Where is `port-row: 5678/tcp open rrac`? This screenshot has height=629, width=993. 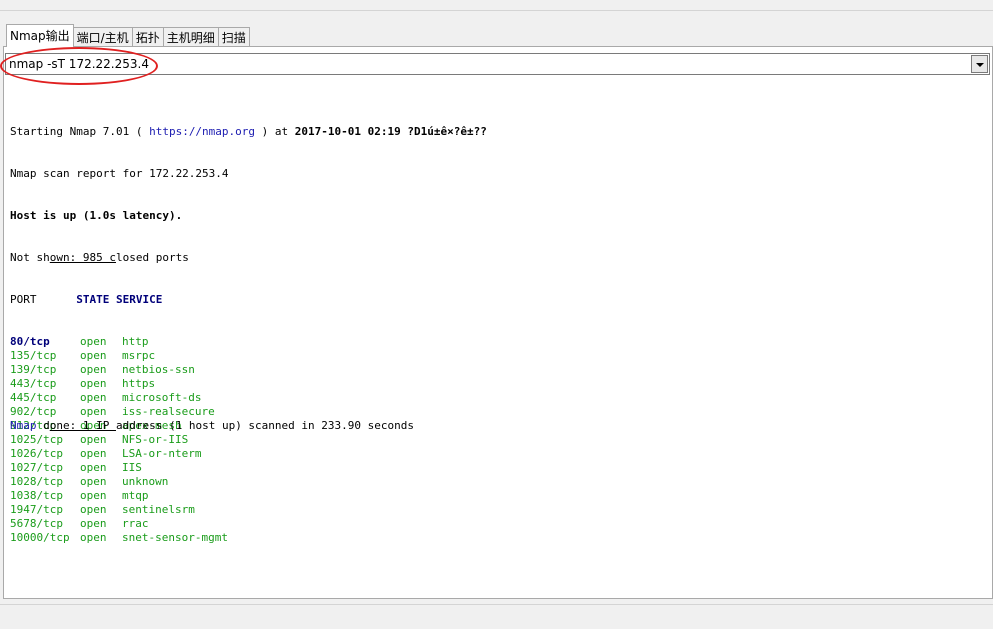 port-row: 5678/tcp open rrac is located at coordinates (498, 524).